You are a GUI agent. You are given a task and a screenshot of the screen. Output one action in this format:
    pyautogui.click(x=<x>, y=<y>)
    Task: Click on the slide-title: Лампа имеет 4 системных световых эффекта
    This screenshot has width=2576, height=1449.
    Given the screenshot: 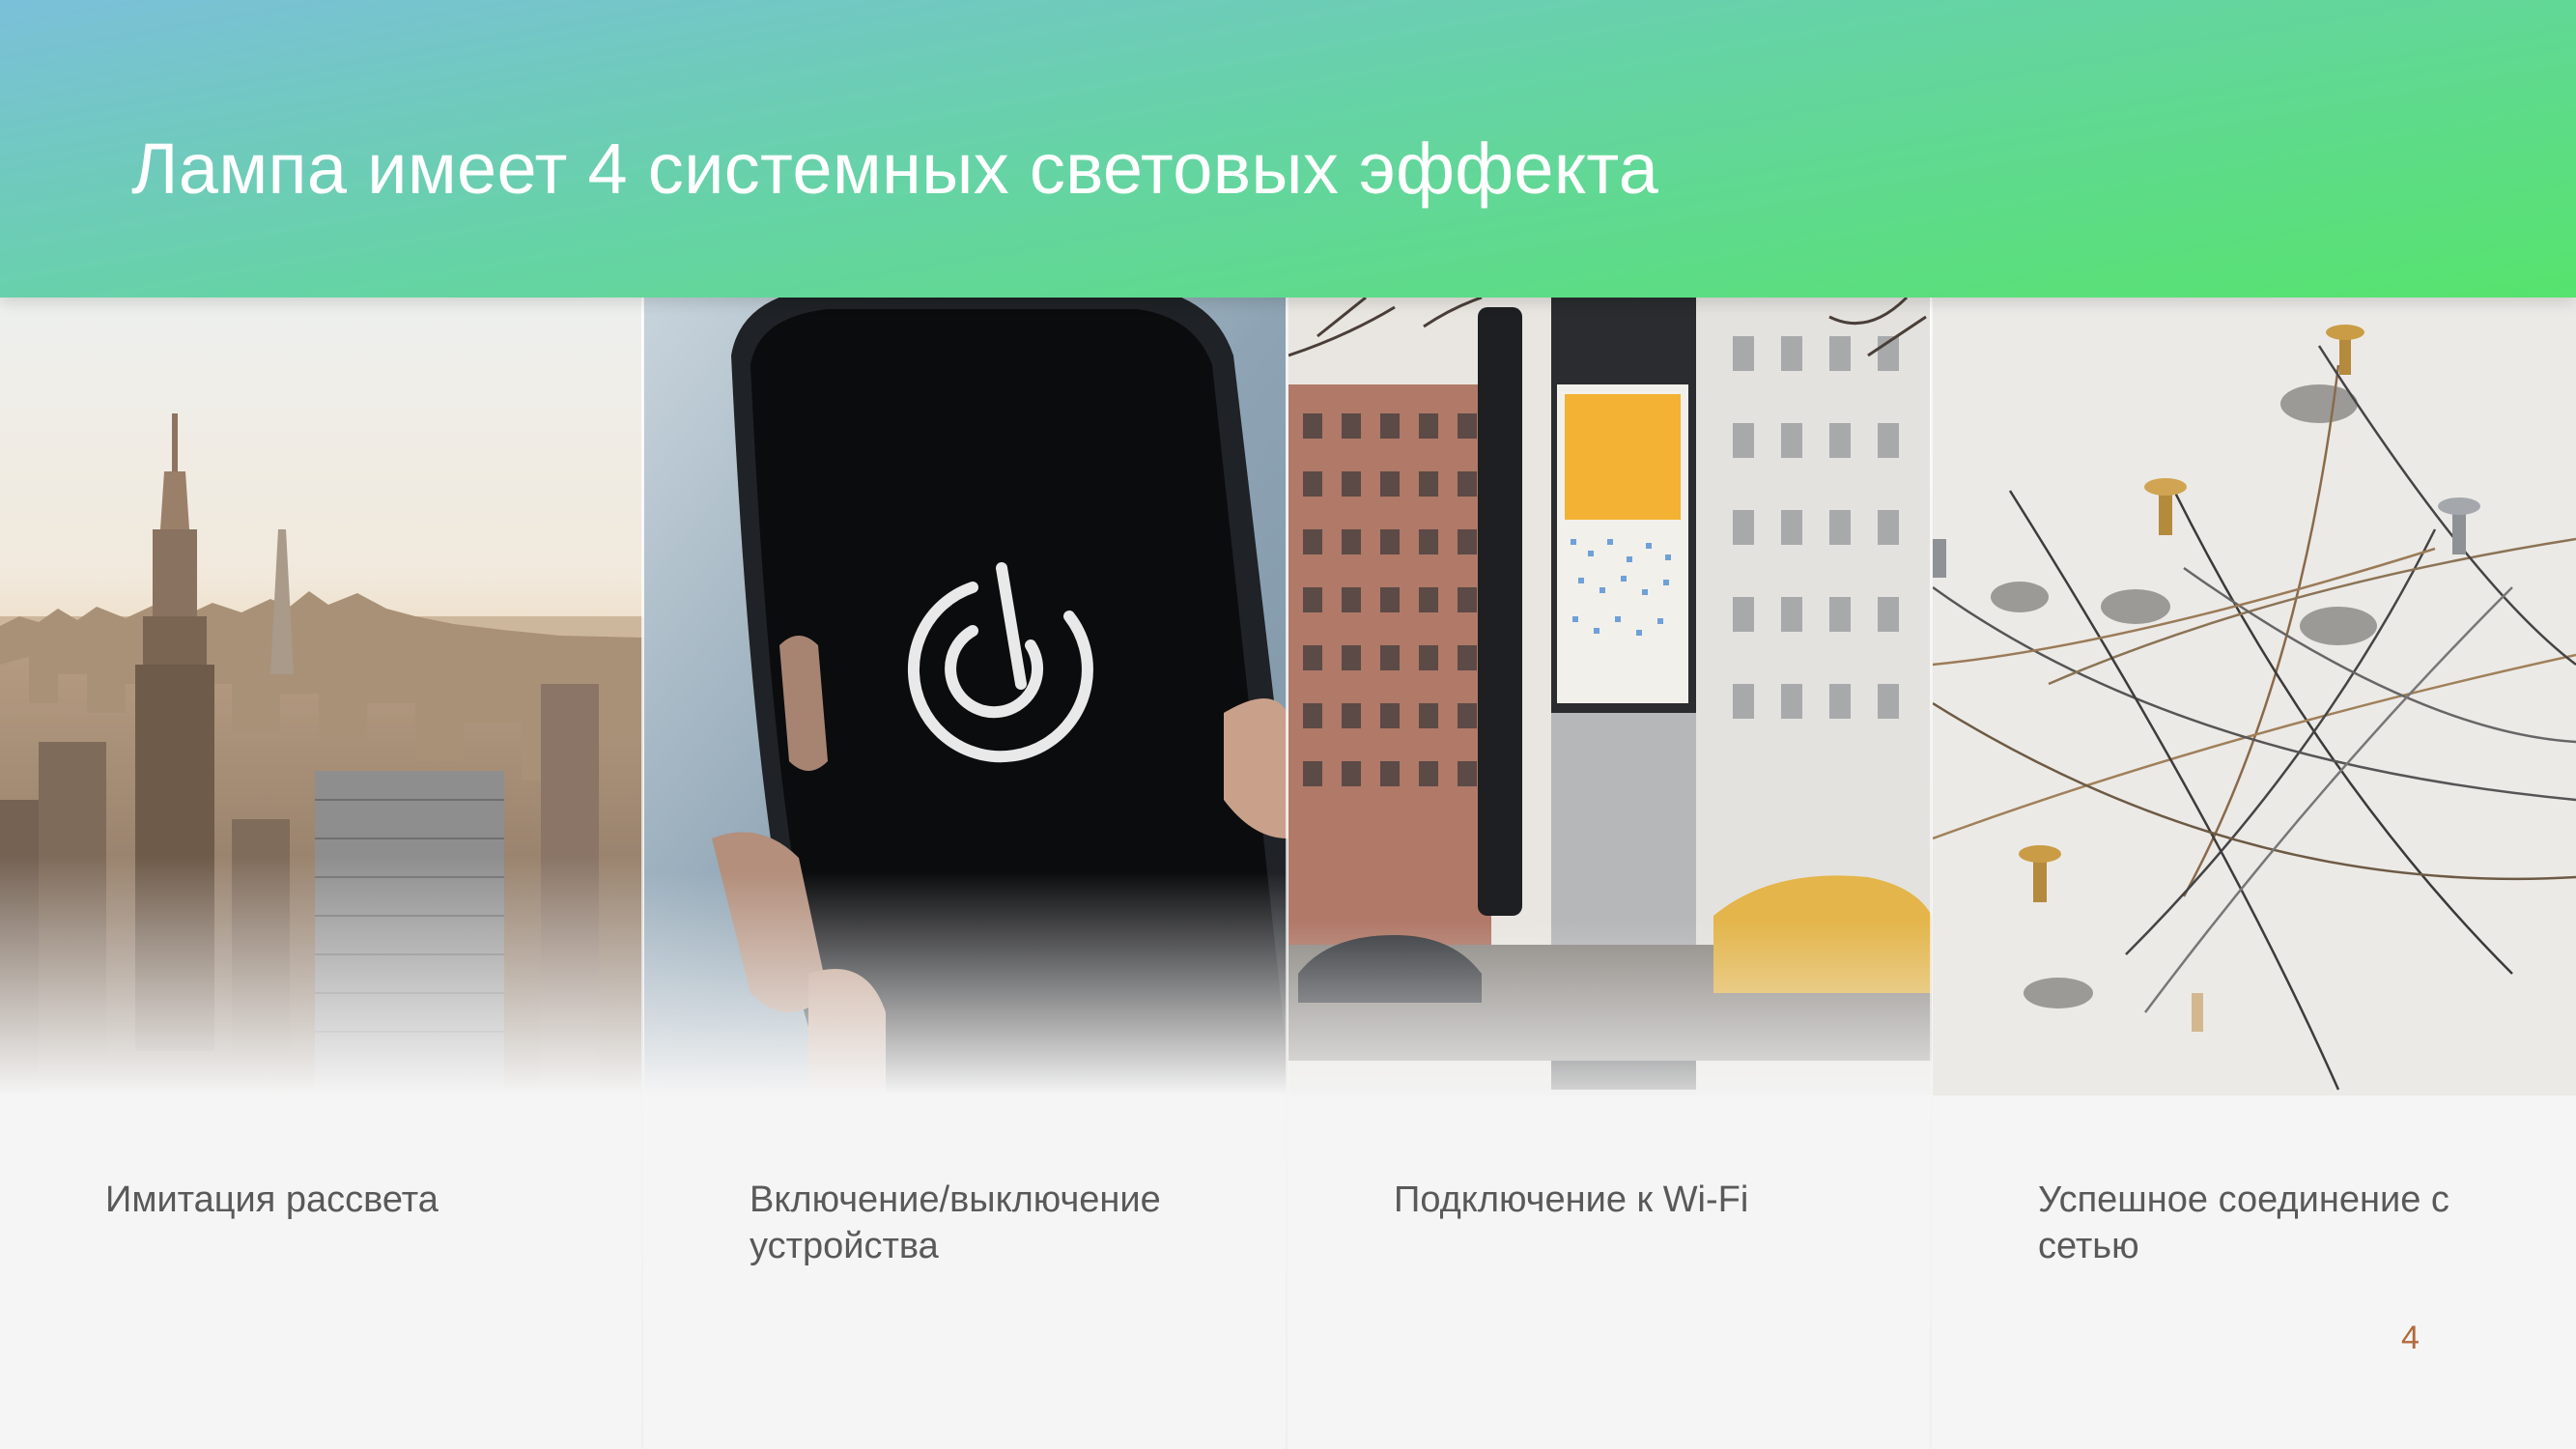 What is the action you would take?
    pyautogui.click(x=895, y=168)
    